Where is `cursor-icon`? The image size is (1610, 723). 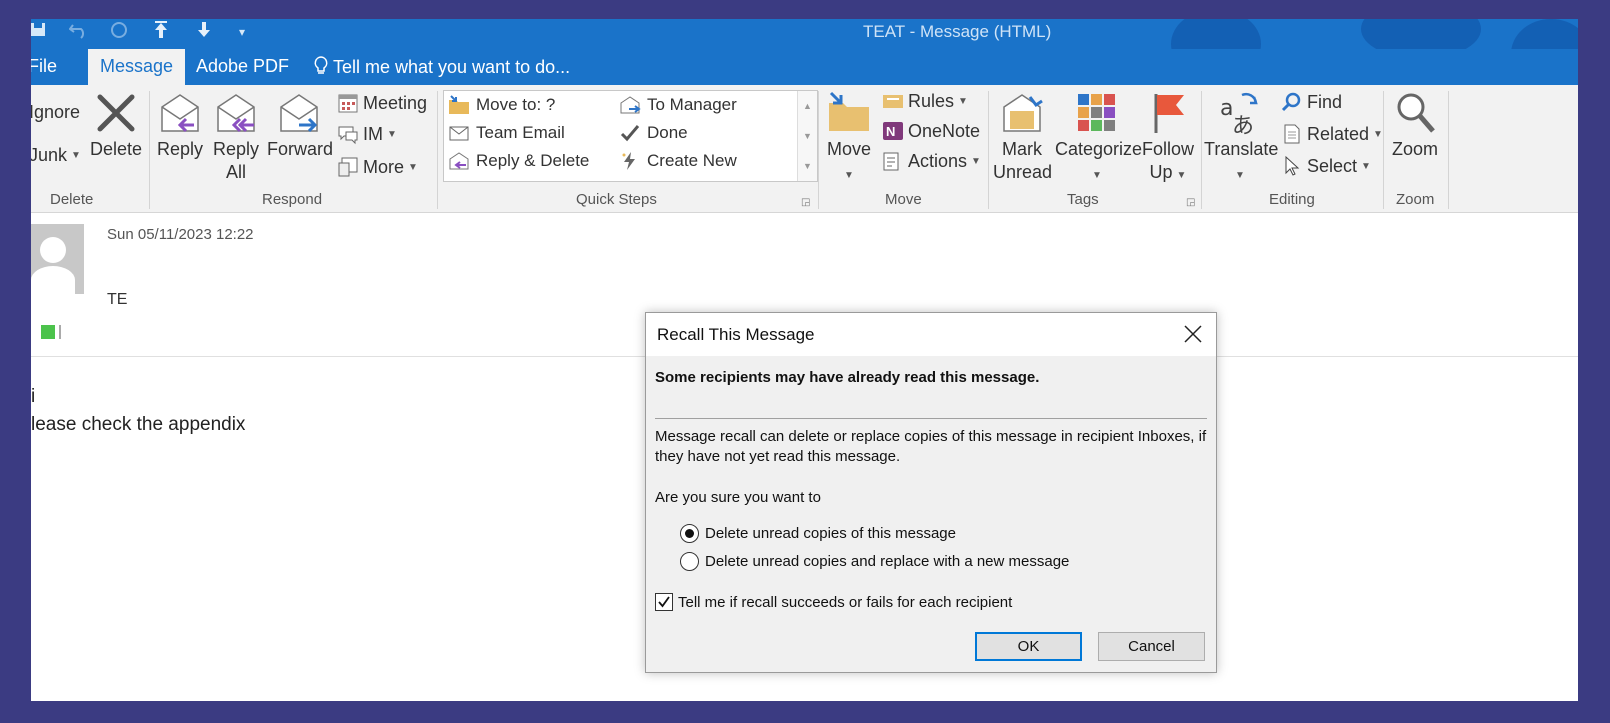 cursor-icon is located at coordinates (1292, 165).